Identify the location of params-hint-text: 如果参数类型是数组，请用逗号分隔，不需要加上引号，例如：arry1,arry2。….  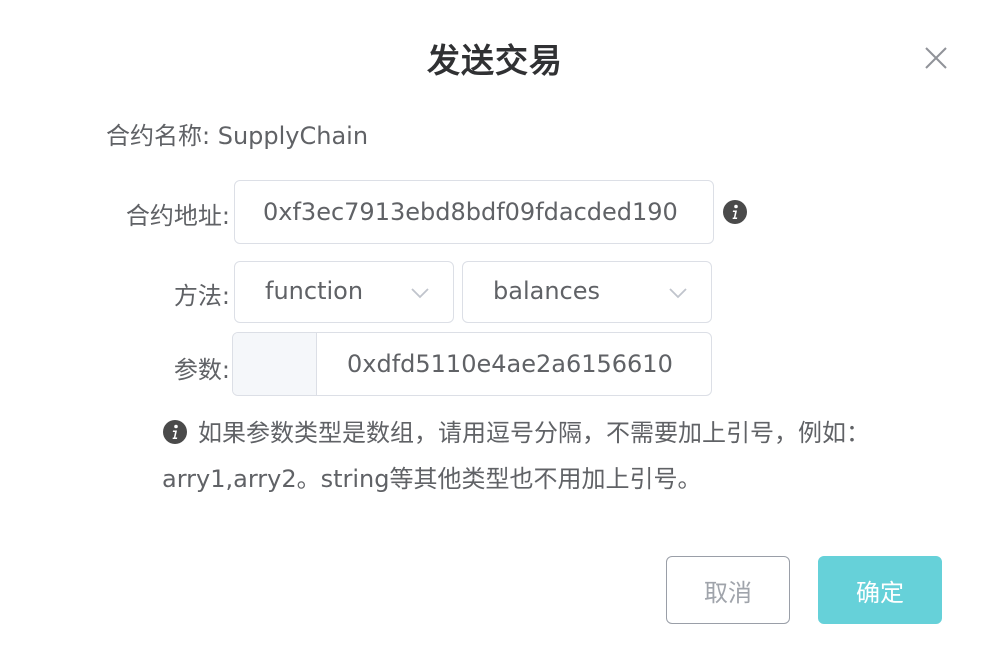
(516, 456).